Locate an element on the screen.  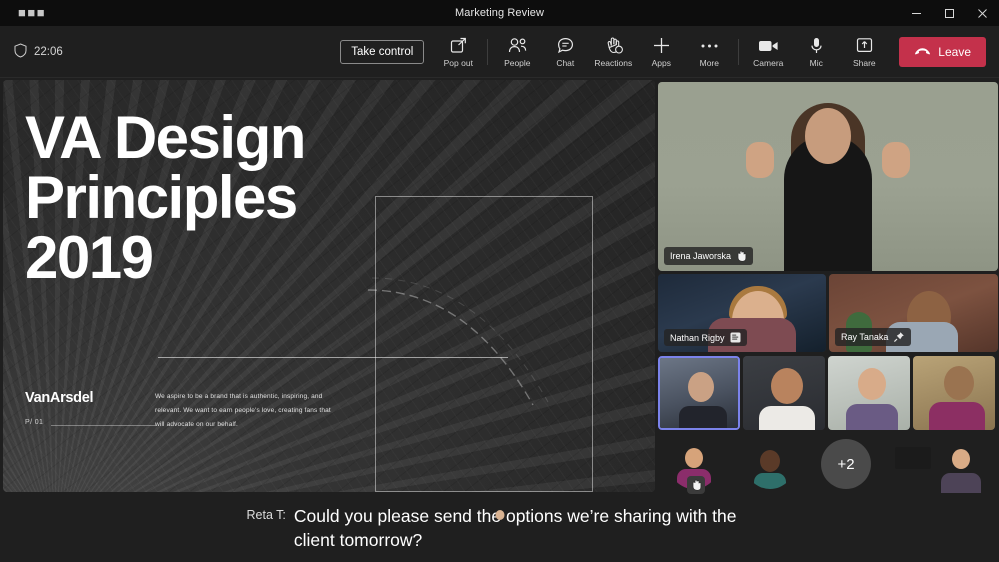
slide-chapter-row: Chapter 1 WHY DESIGN MATTERS is located at coordinates (220, 490).